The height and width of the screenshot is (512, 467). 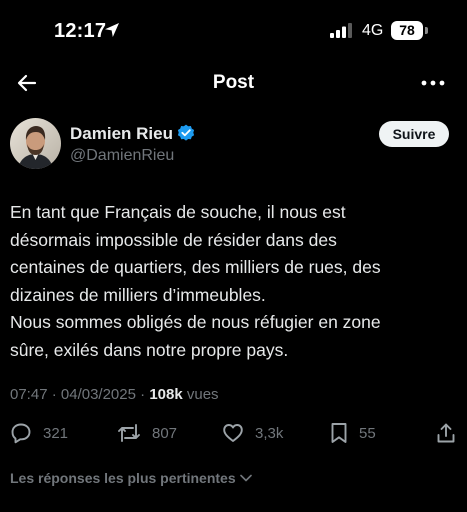 I want to click on repost-count: 807, so click(x=165, y=433).